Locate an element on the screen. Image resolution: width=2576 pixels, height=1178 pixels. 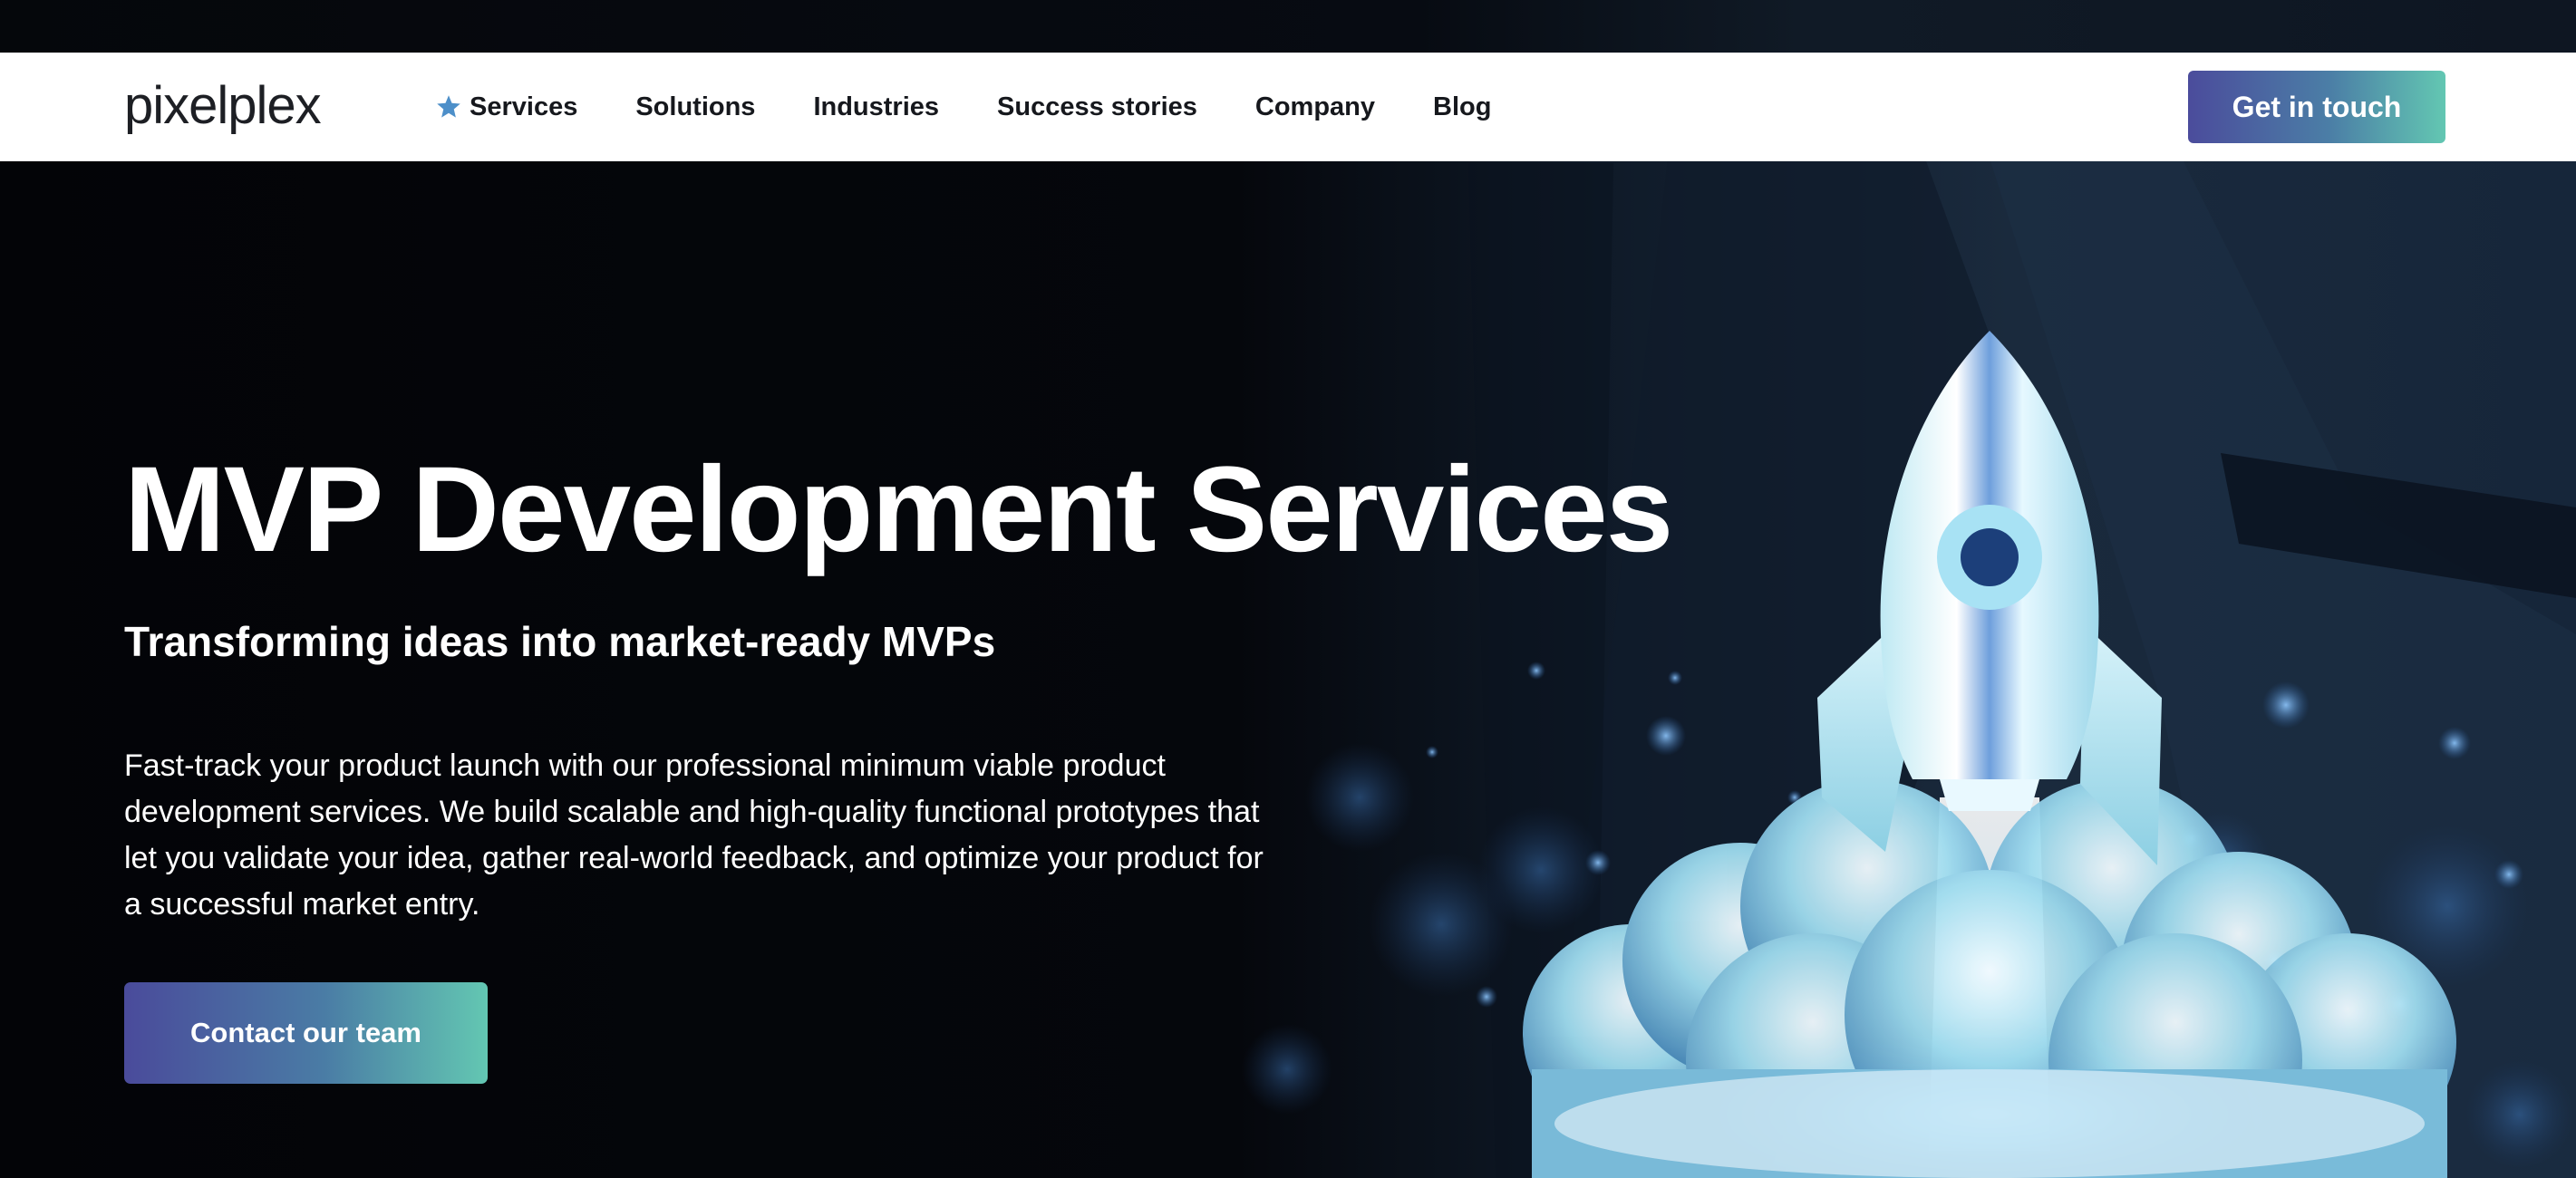
nav-item-industries: Industries is located at coordinates (876, 107).